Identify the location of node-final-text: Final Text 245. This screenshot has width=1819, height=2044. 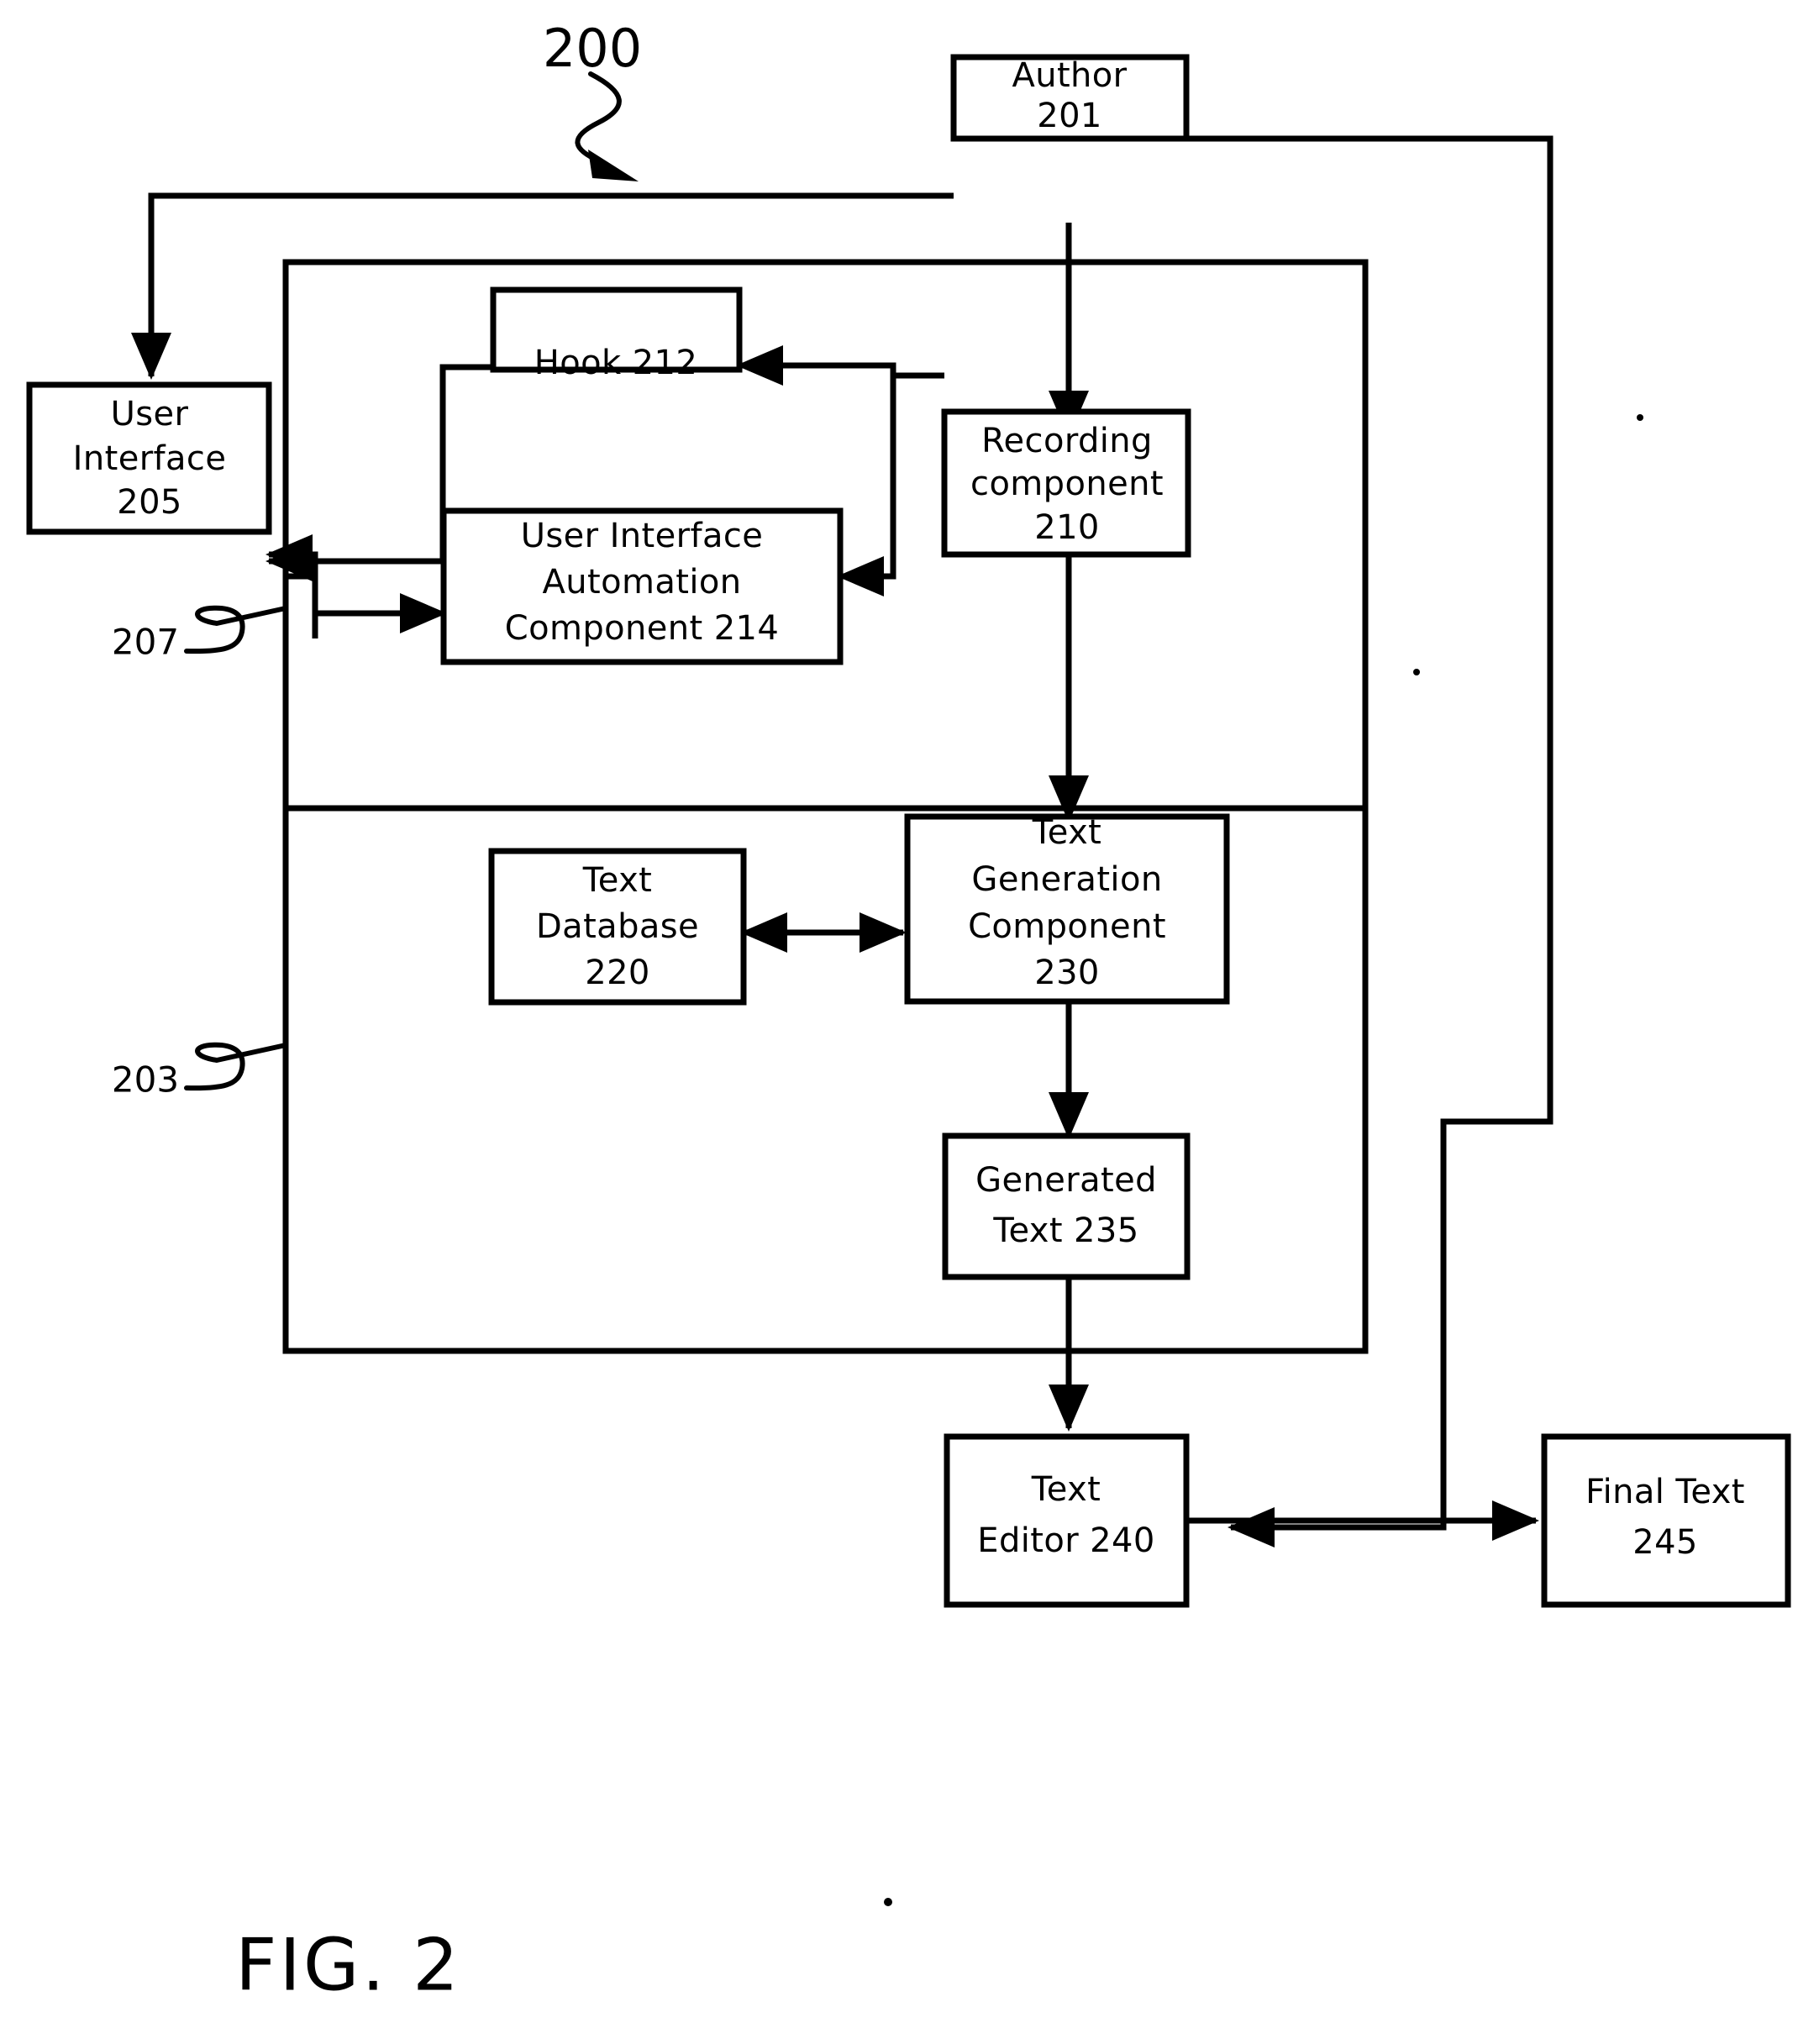
(1666, 1520).